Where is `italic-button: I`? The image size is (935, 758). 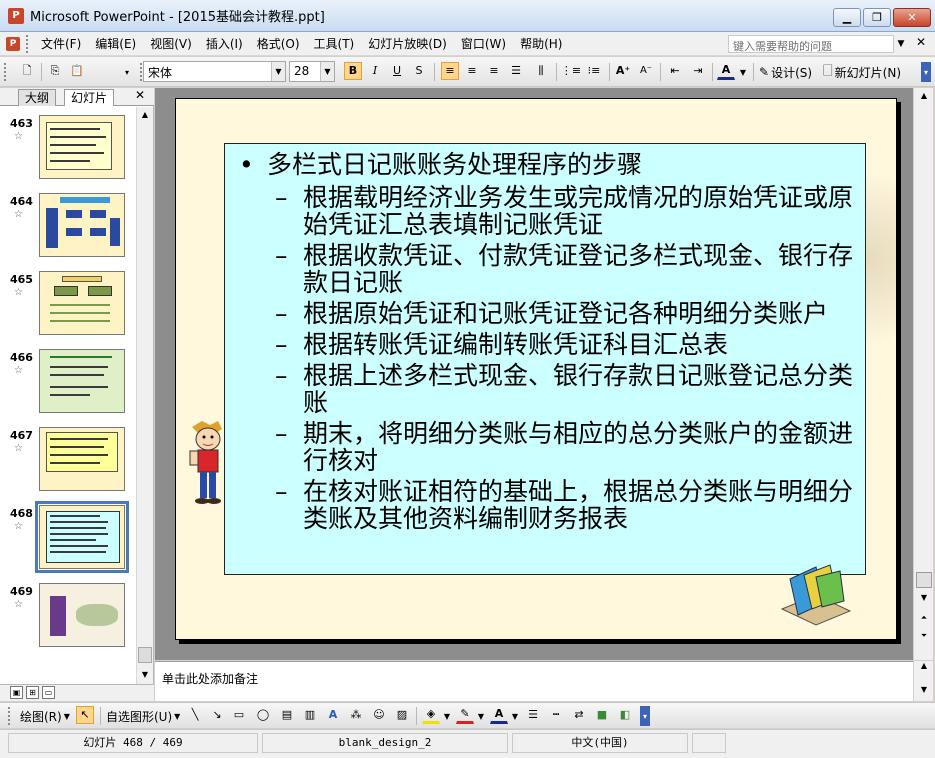 italic-button: I is located at coordinates (375, 71).